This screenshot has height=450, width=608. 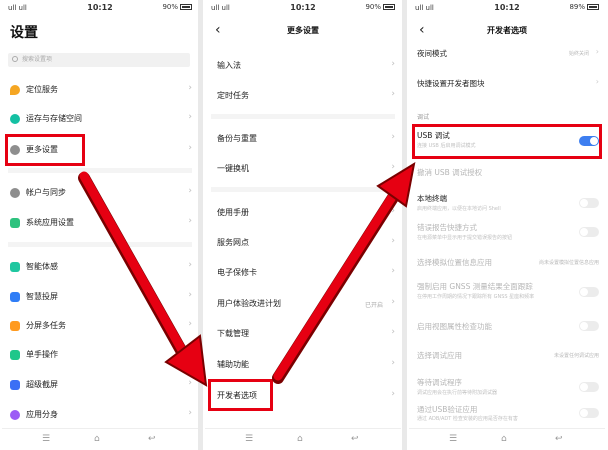 What do you see at coordinates (507, 57) in the screenshot?
I see `dev-item-night-mode: 夜间模式 始终关闭 ›` at bounding box center [507, 57].